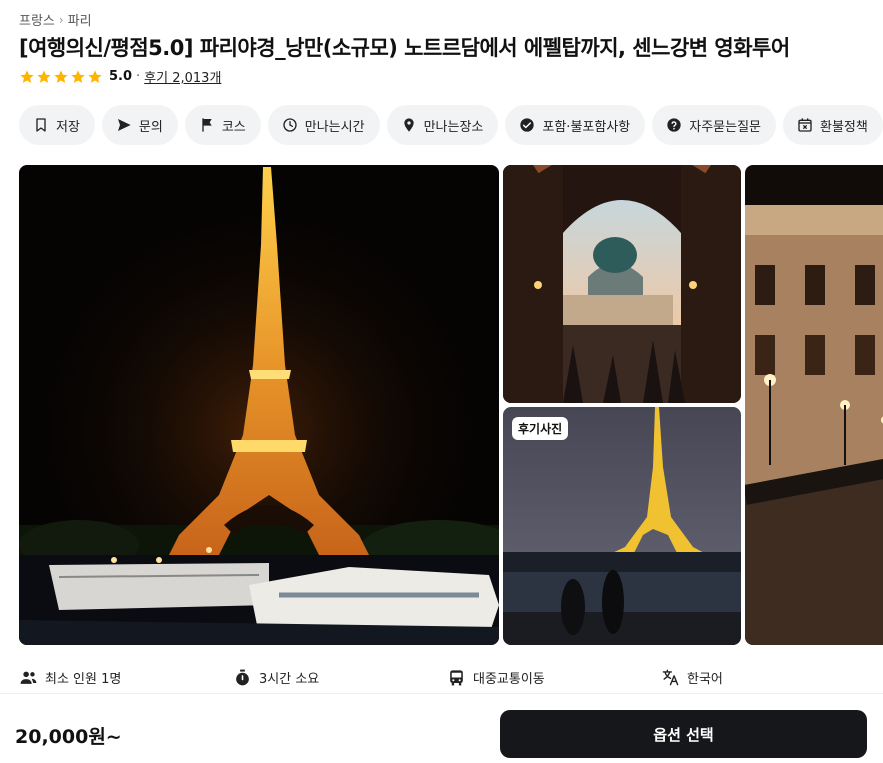  I want to click on transportation: 대중교통이동, so click(554, 677).